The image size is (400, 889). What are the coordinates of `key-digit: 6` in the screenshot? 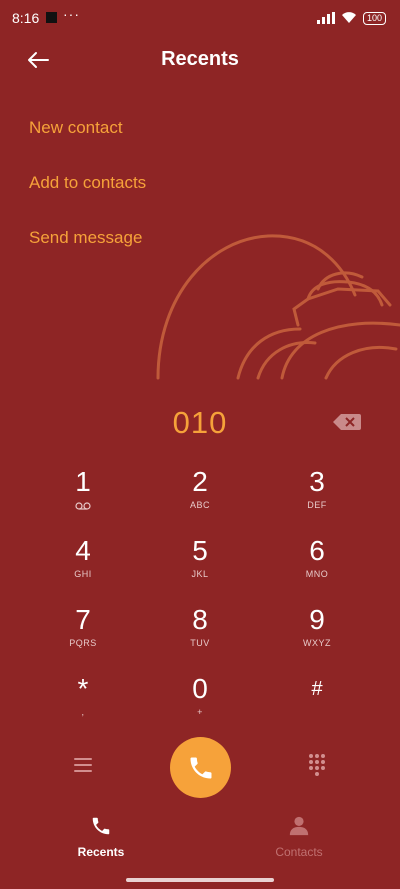 It's located at (317, 550).